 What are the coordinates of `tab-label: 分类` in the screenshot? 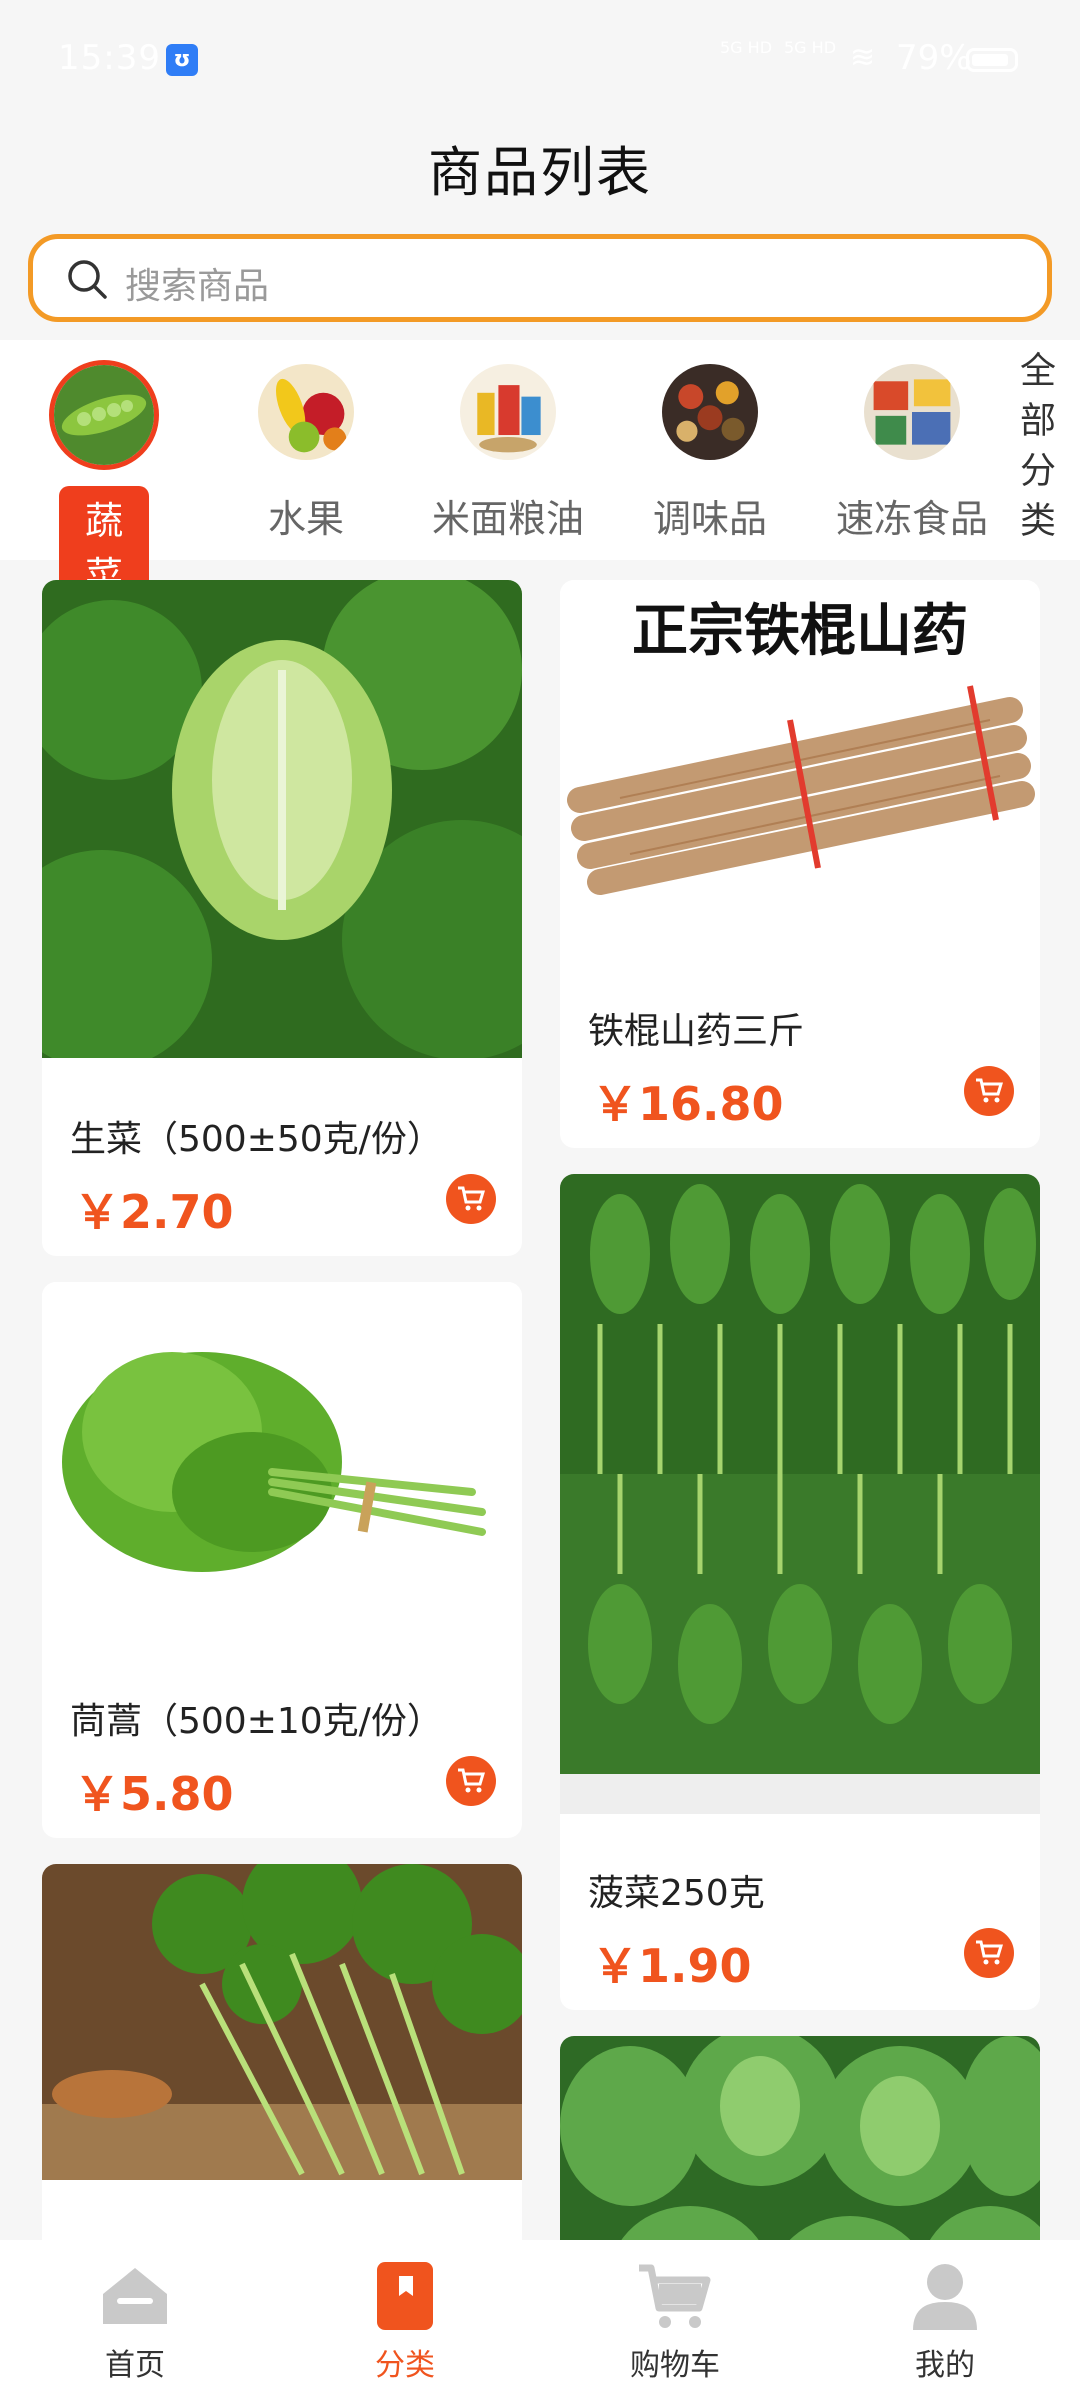 It's located at (405, 2365).